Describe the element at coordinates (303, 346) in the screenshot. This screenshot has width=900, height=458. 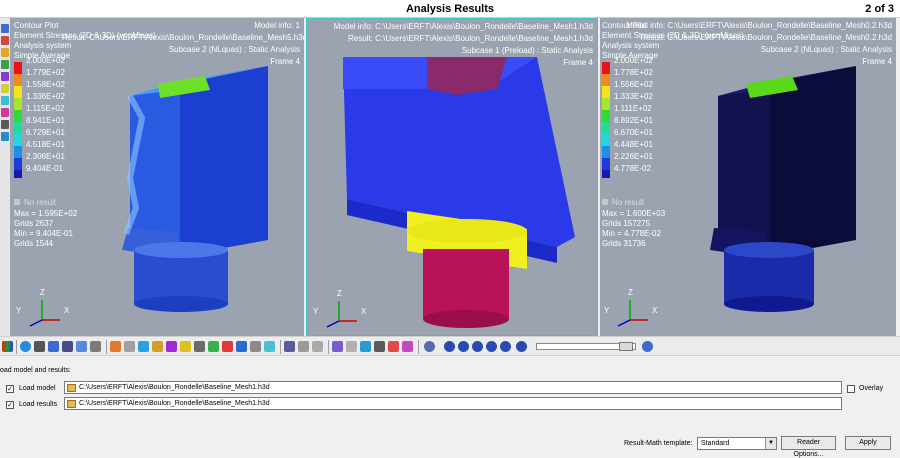
I see `magnify-icon` at that location.